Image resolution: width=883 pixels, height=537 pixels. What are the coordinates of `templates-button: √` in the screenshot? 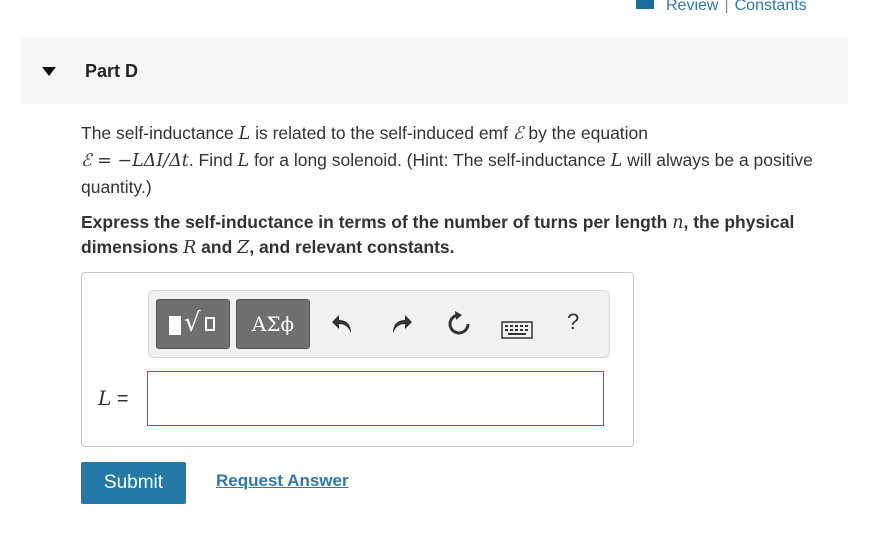 It's located at (193, 324).